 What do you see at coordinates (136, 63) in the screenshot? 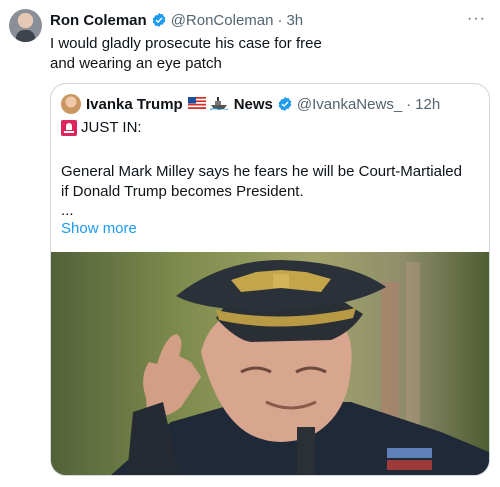
I see `tweet-text-line: and wearing an eye patch` at bounding box center [136, 63].